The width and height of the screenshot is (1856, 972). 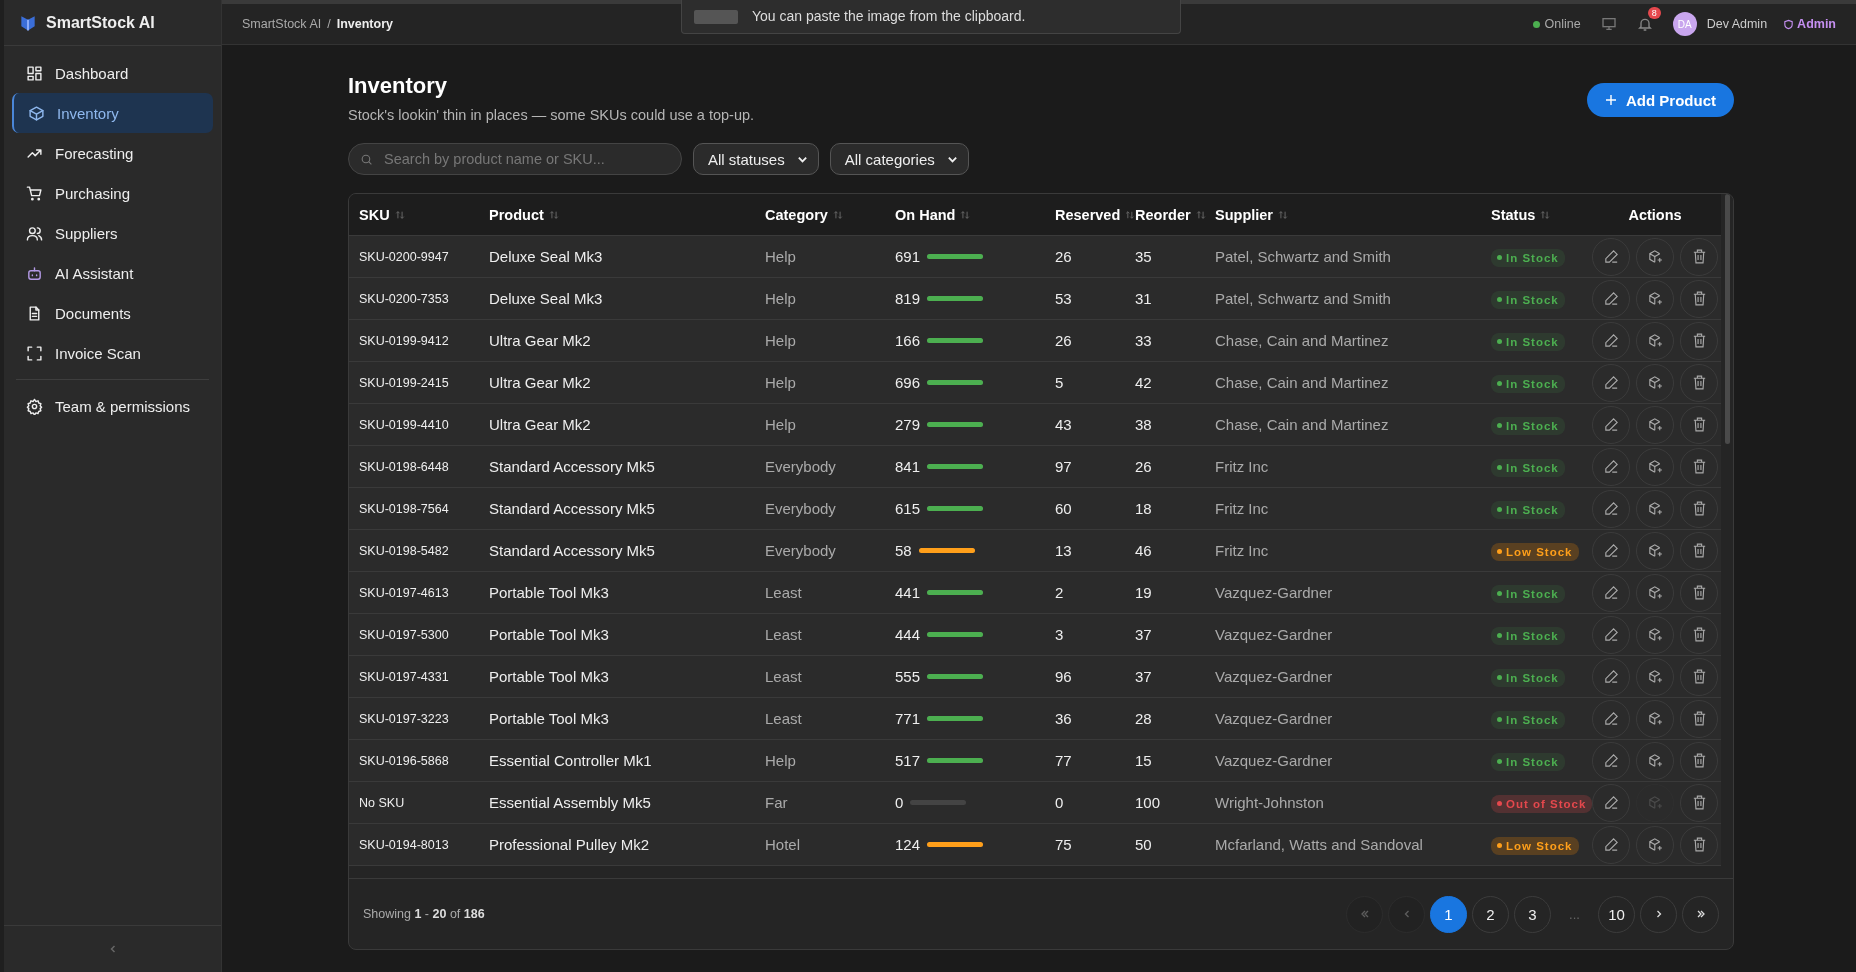 I want to click on product-cell-text: Portable Tool Mk3, so click(x=549, y=592).